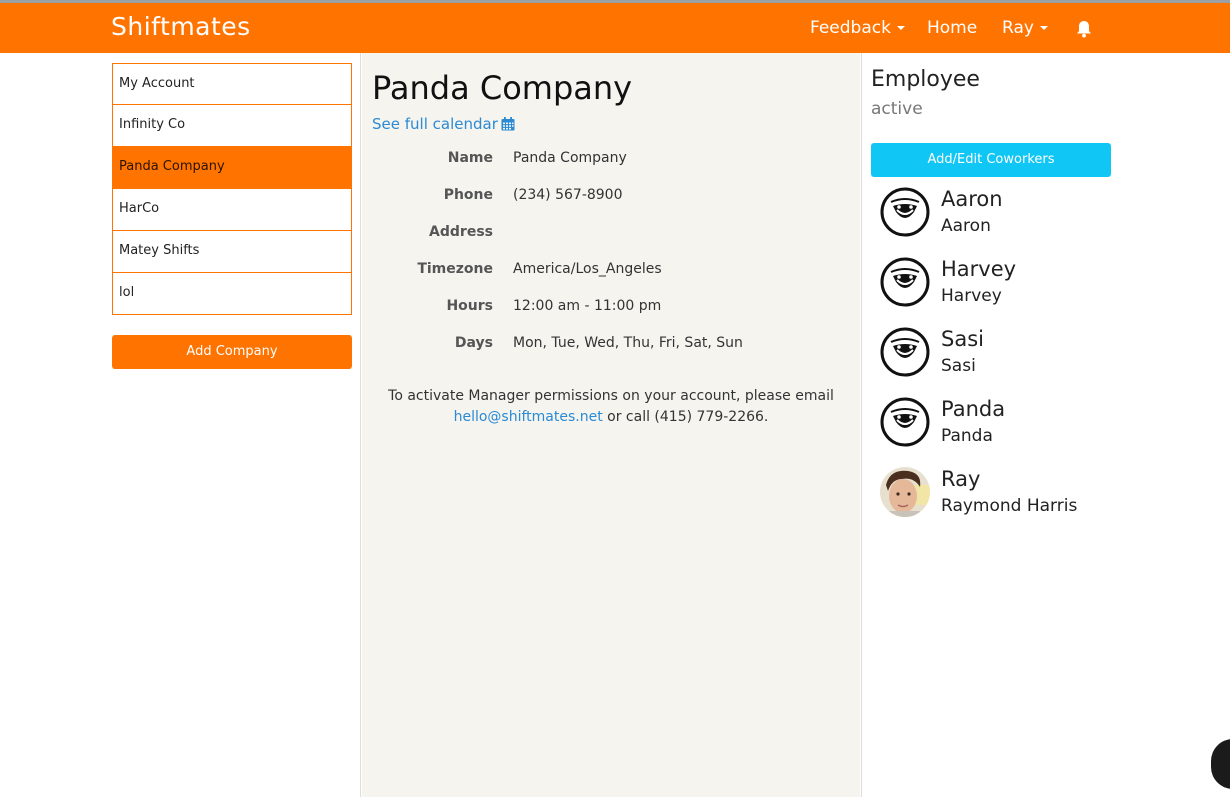 The image size is (1230, 797). I want to click on coworker-item: Ray Raymond Harris, so click(1040, 497).